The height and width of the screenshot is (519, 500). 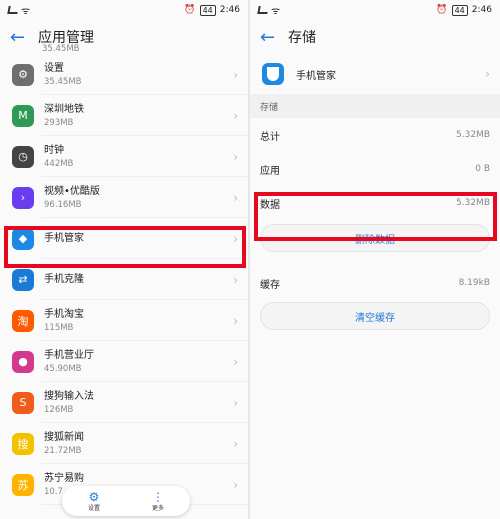 I want to click on storage-app-label: 应用, so click(x=270, y=171).